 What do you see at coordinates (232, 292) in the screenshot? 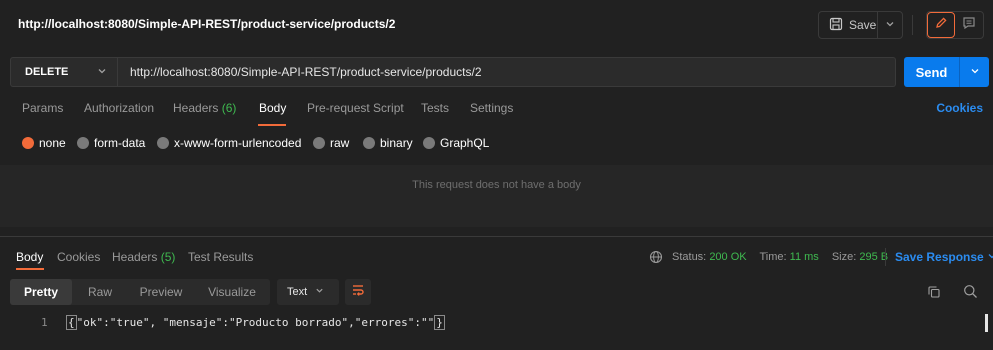
I see `view-visualize: Visualize` at bounding box center [232, 292].